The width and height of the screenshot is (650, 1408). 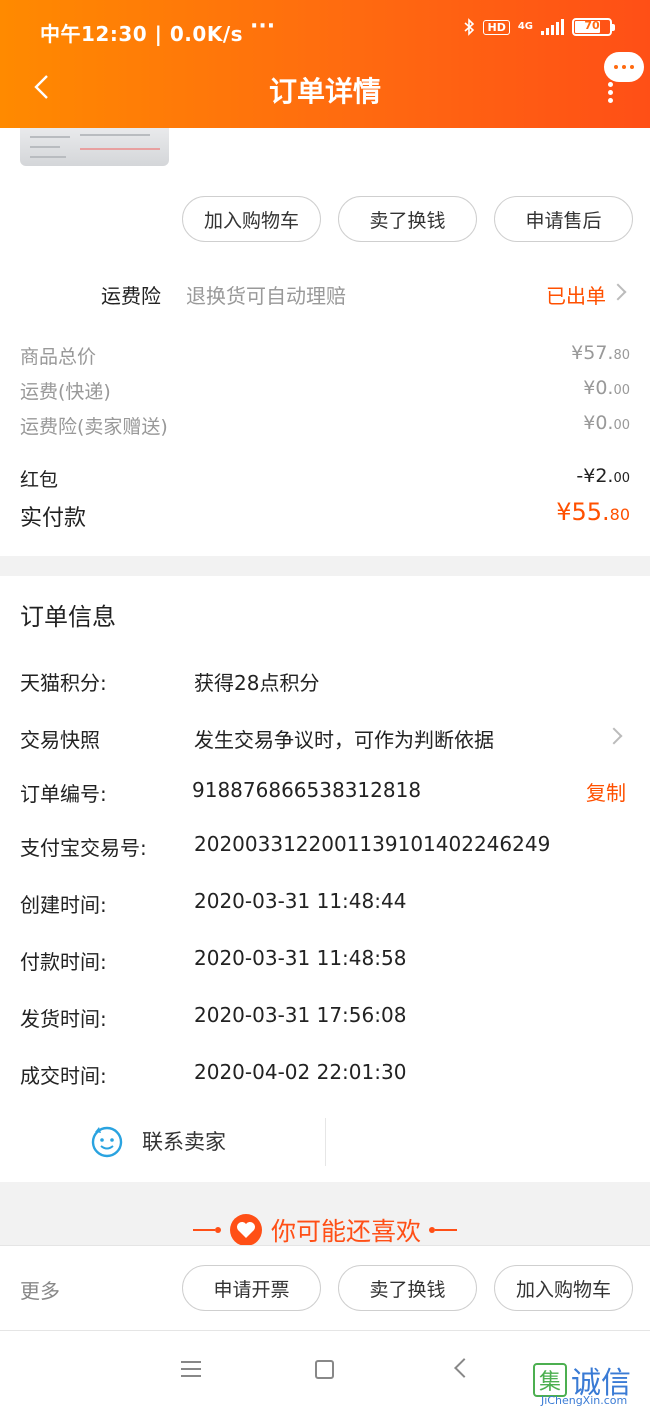 What do you see at coordinates (324, 1369) in the screenshot?
I see `home-icon` at bounding box center [324, 1369].